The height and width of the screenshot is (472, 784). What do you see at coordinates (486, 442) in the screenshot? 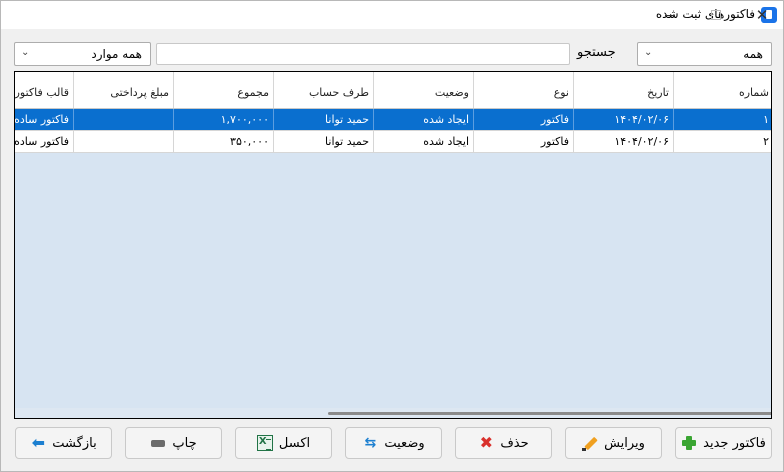
I see `delete-icon: ✖` at bounding box center [486, 442].